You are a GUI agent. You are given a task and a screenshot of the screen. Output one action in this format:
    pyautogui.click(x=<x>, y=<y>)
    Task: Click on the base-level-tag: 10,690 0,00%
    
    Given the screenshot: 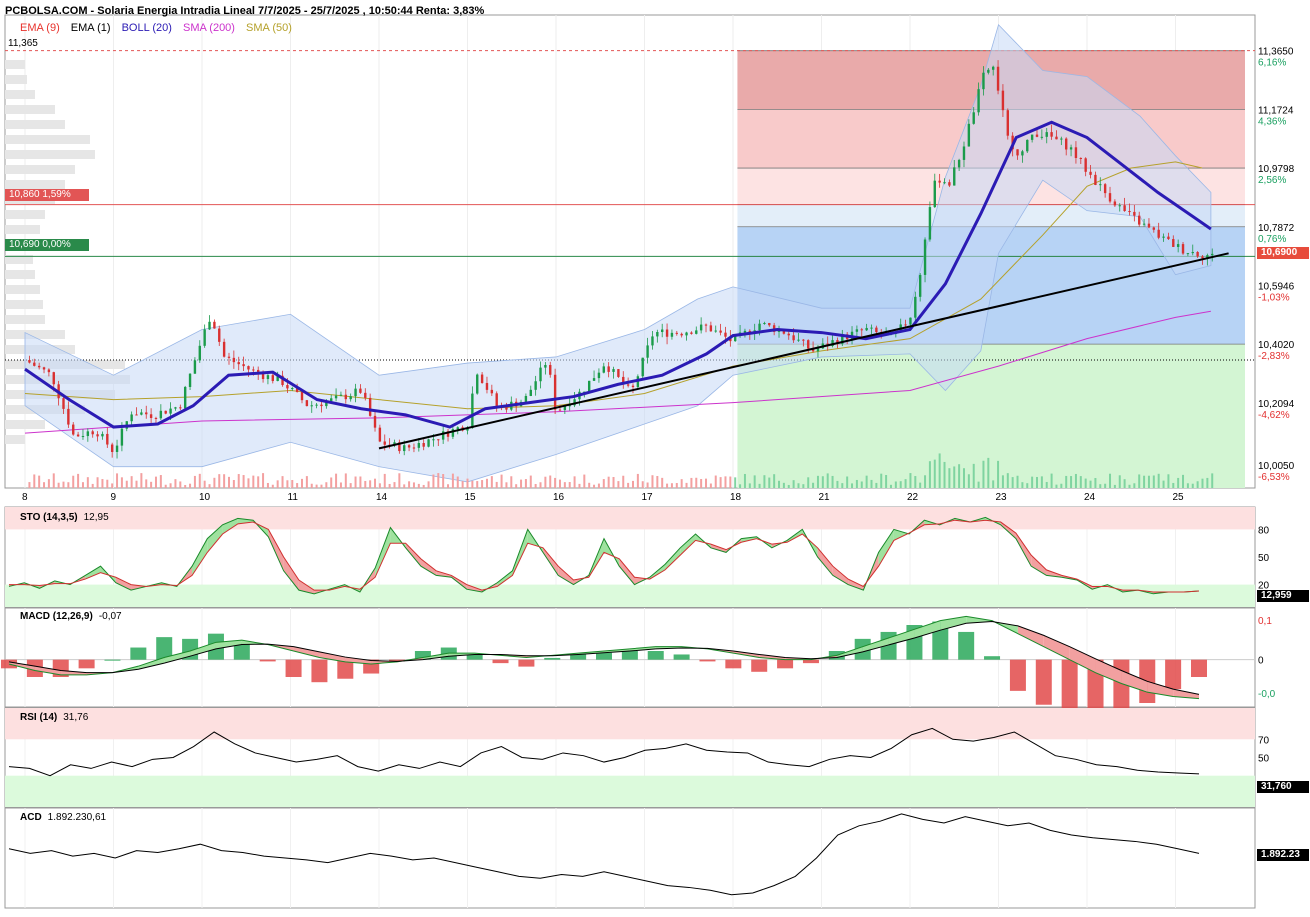 What is the action you would take?
    pyautogui.click(x=47, y=245)
    